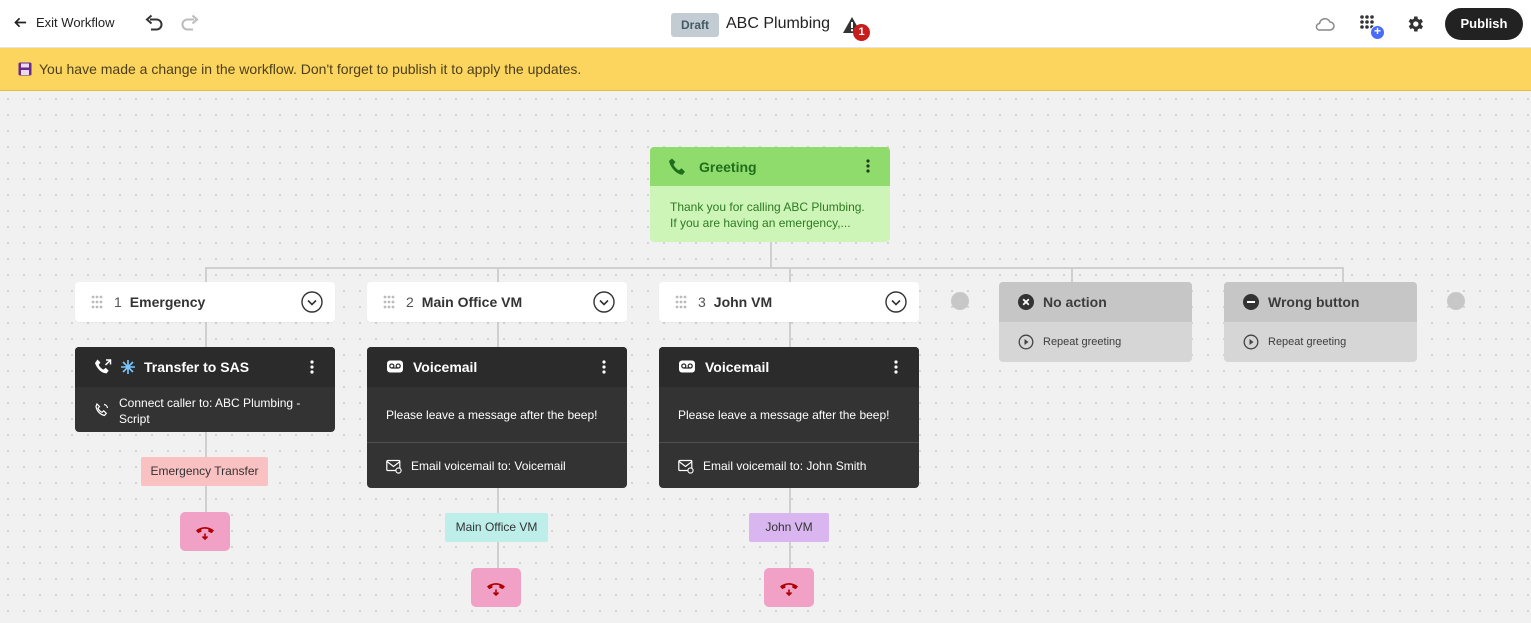  I want to click on exit-workflow-button: Exit Workflow, so click(64, 22).